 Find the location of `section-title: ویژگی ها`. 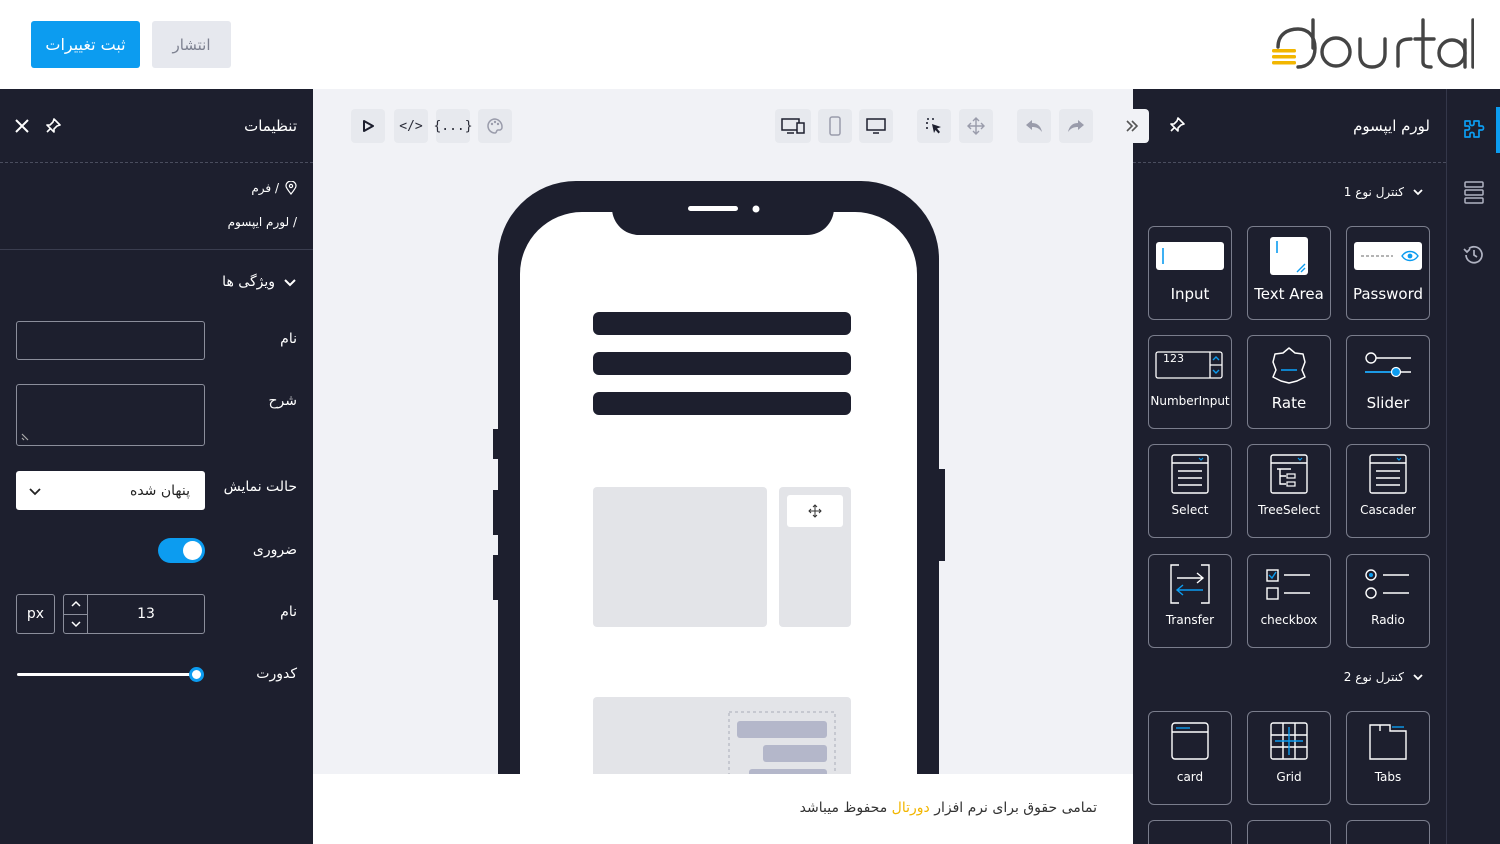

section-title: ویژگی ها is located at coordinates (248, 282).